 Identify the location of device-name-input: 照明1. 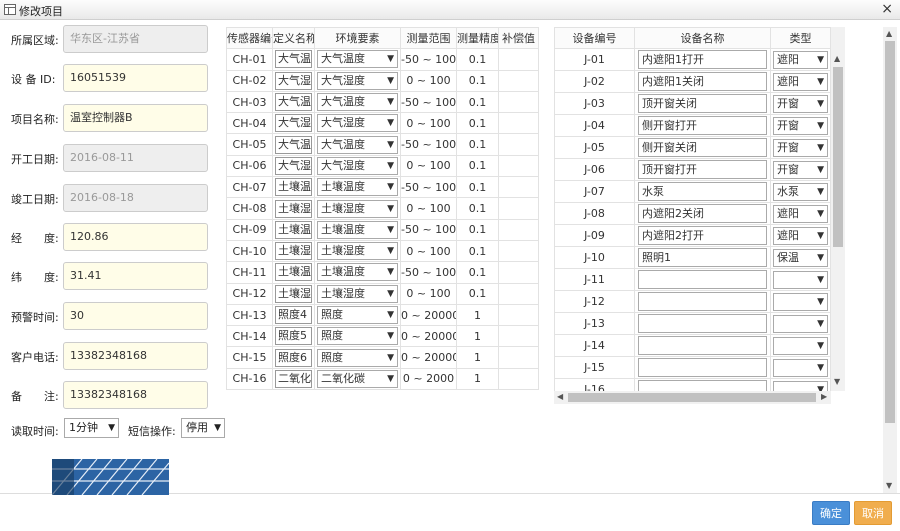
(702, 258).